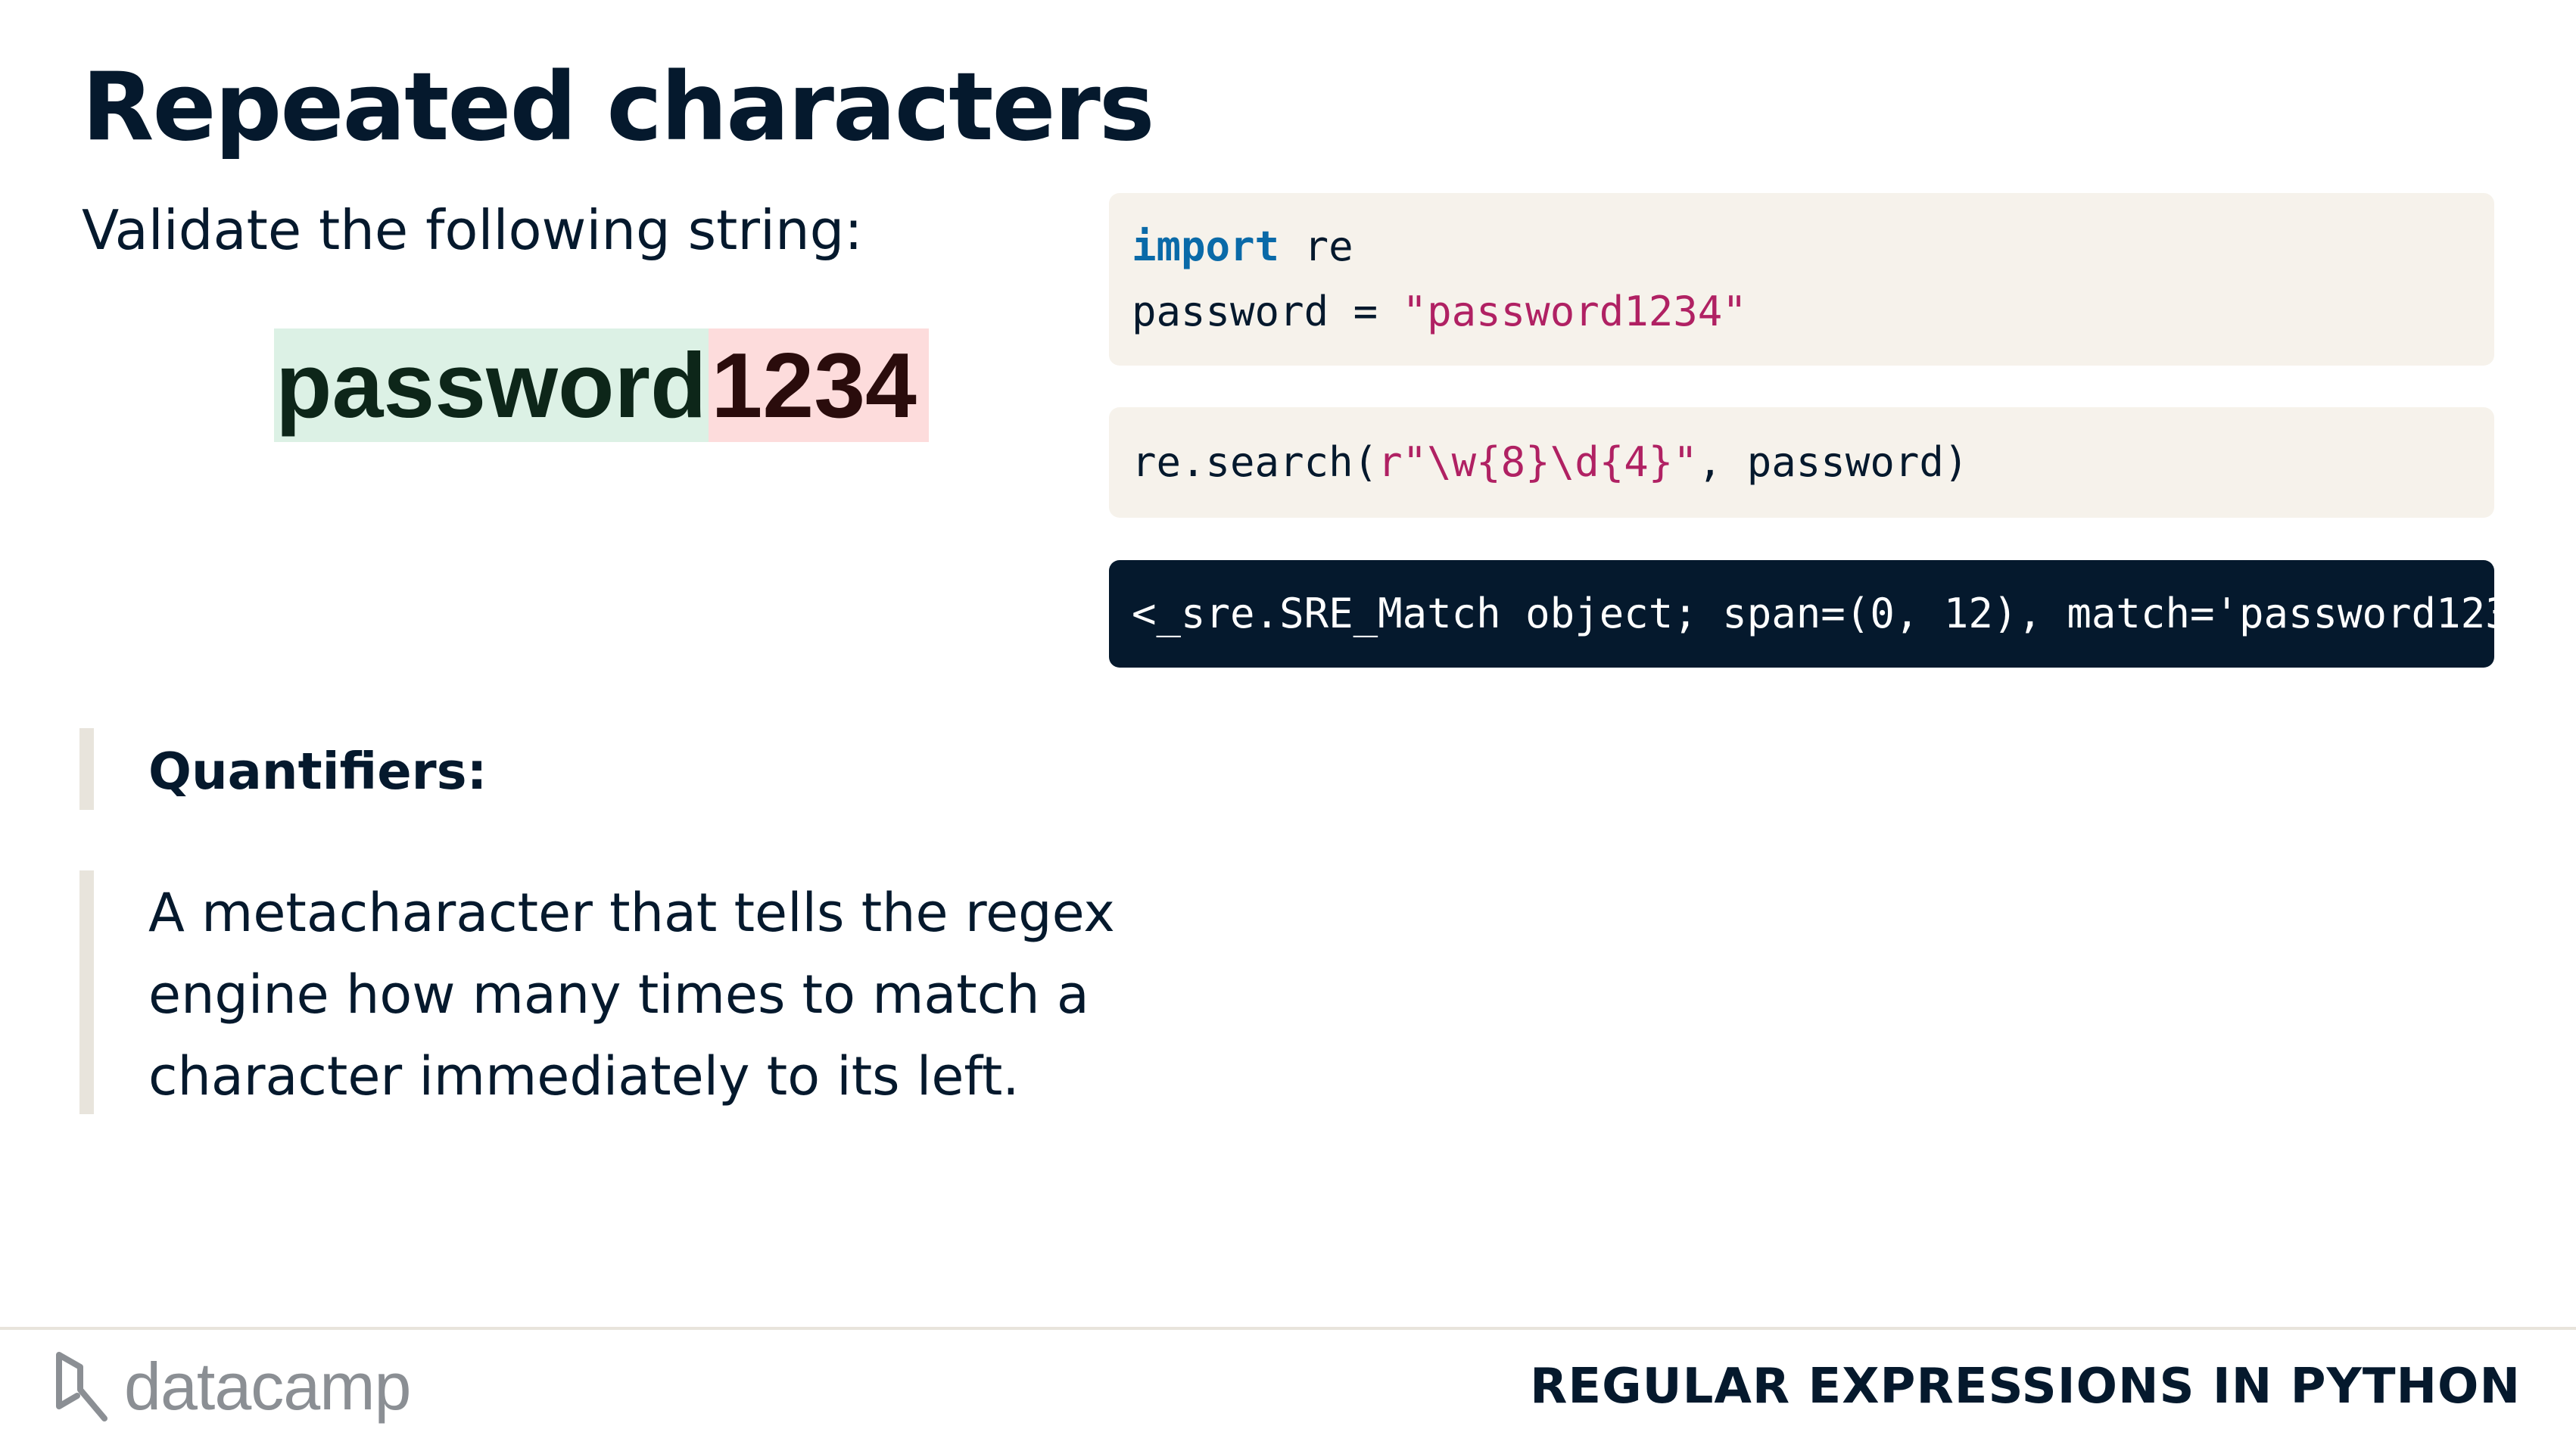 This screenshot has width=2576, height=1451. I want to click on password-digits-highlight: 1234, so click(818, 385).